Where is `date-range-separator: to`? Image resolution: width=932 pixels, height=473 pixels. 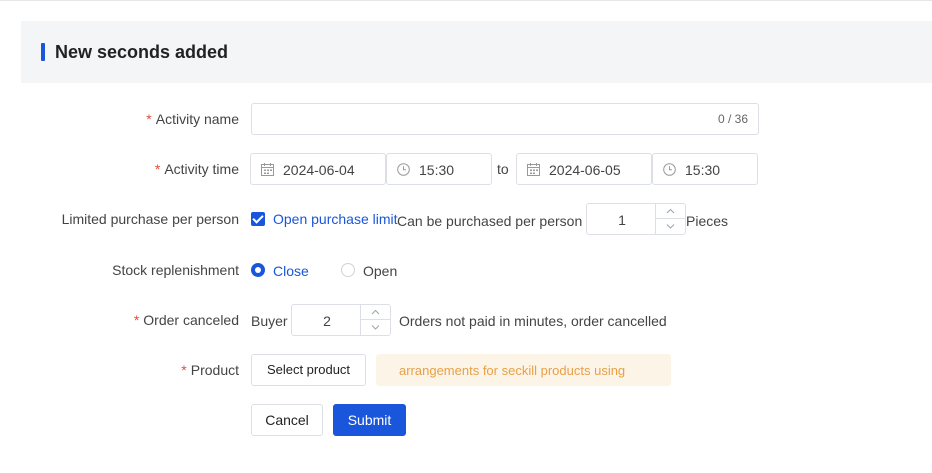
date-range-separator: to is located at coordinates (503, 169).